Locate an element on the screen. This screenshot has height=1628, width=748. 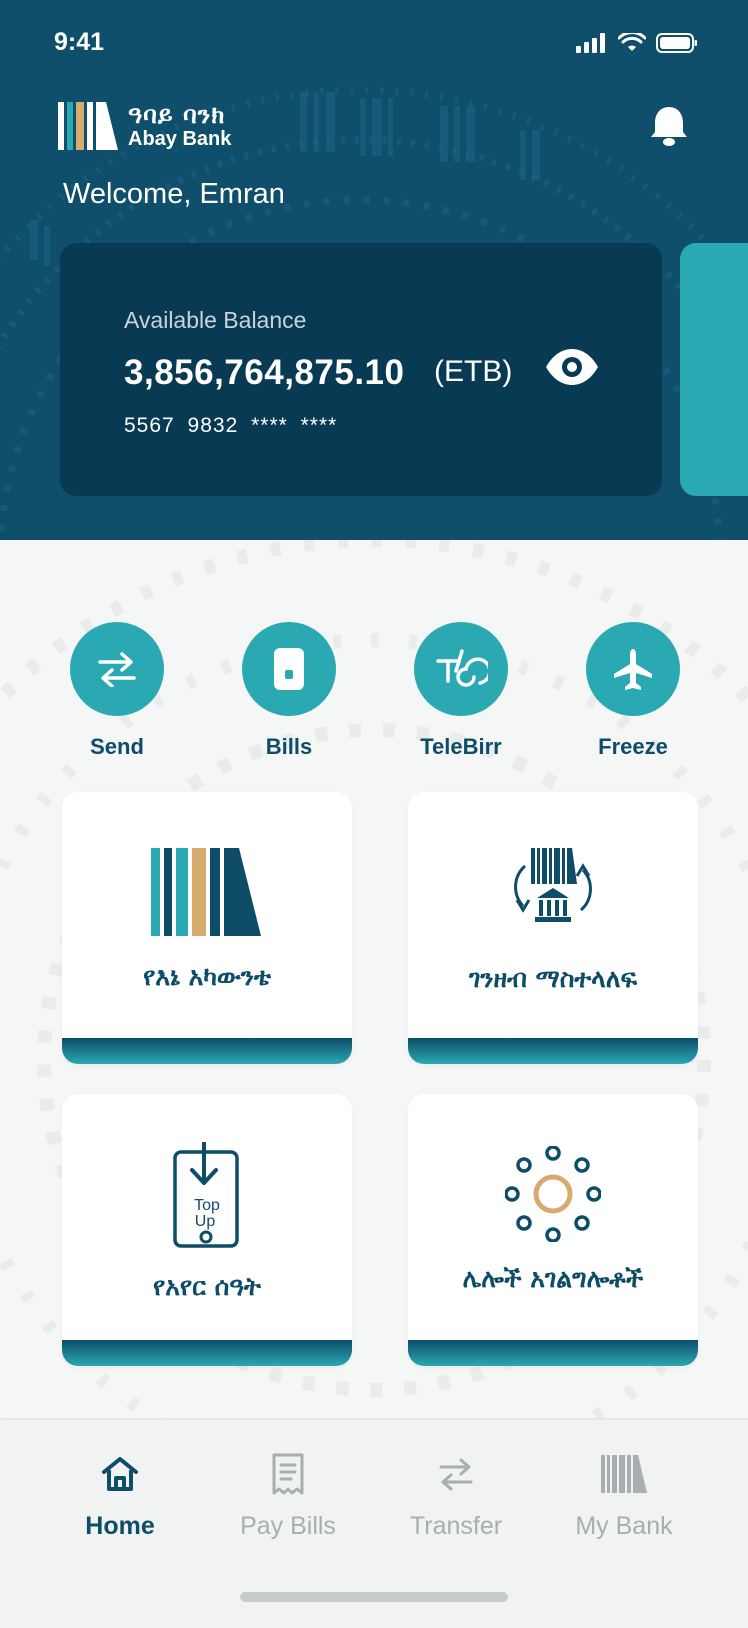
telebirr-action-circle is located at coordinates (461, 669).